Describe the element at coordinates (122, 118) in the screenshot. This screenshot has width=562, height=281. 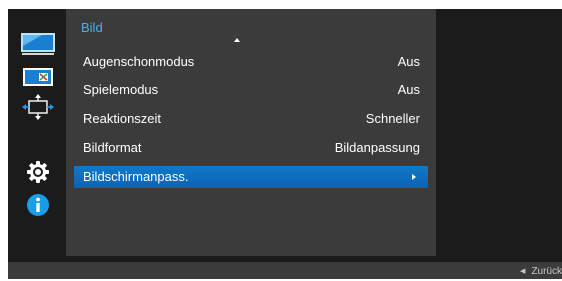
I see `menu-item-label: Reaktionszeit` at that location.